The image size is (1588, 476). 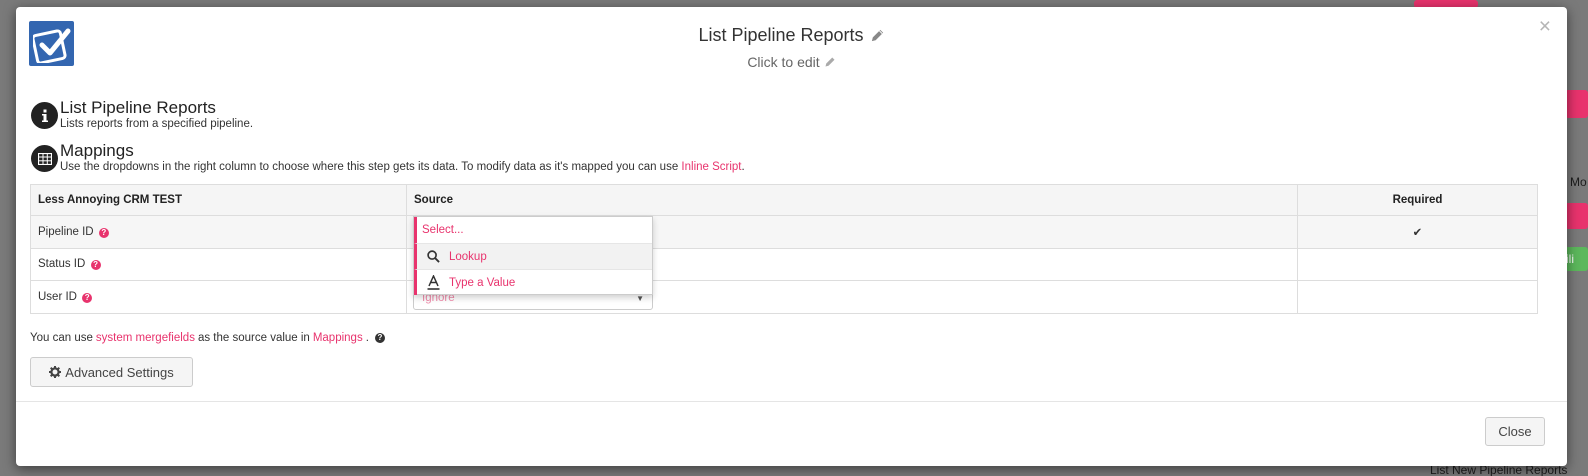 I want to click on table-icon, so click(x=44, y=158).